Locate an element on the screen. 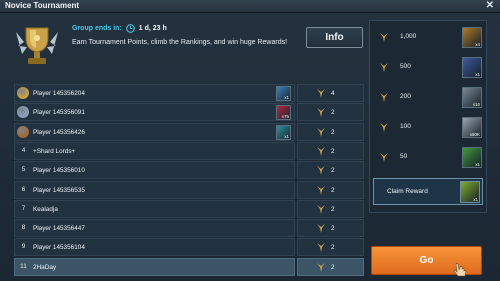 The image size is (500, 281). group-ends-label: Group ends in: is located at coordinates (97, 28).